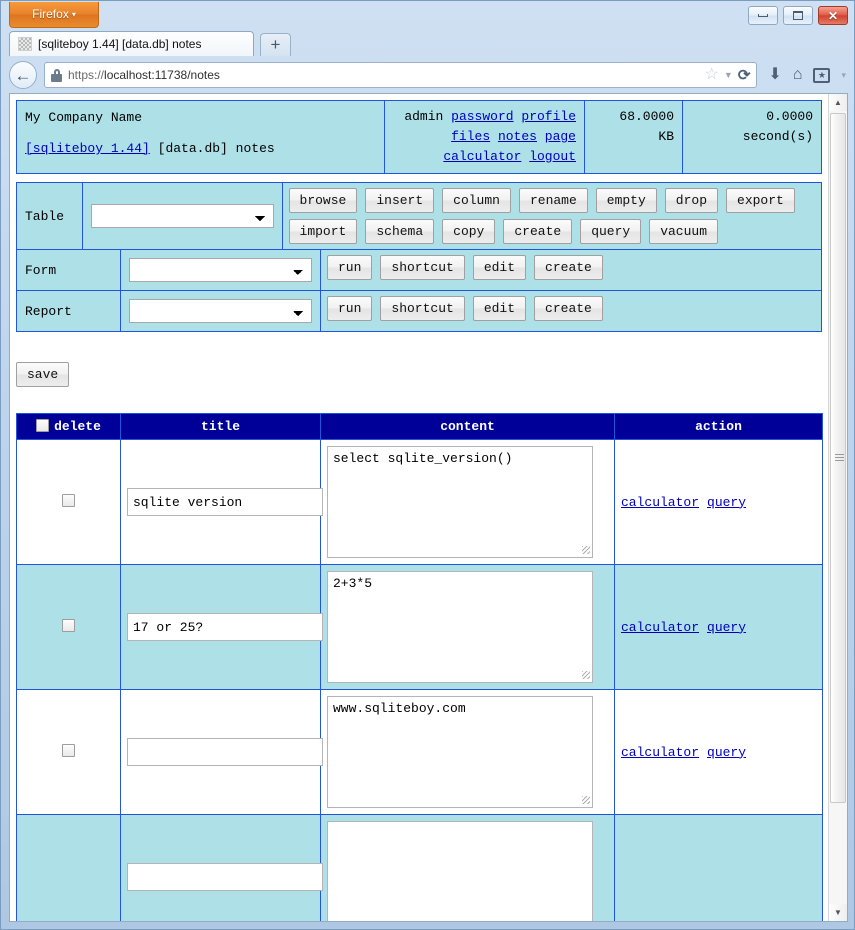  I want to click on control-label-report: Report, so click(69, 311).